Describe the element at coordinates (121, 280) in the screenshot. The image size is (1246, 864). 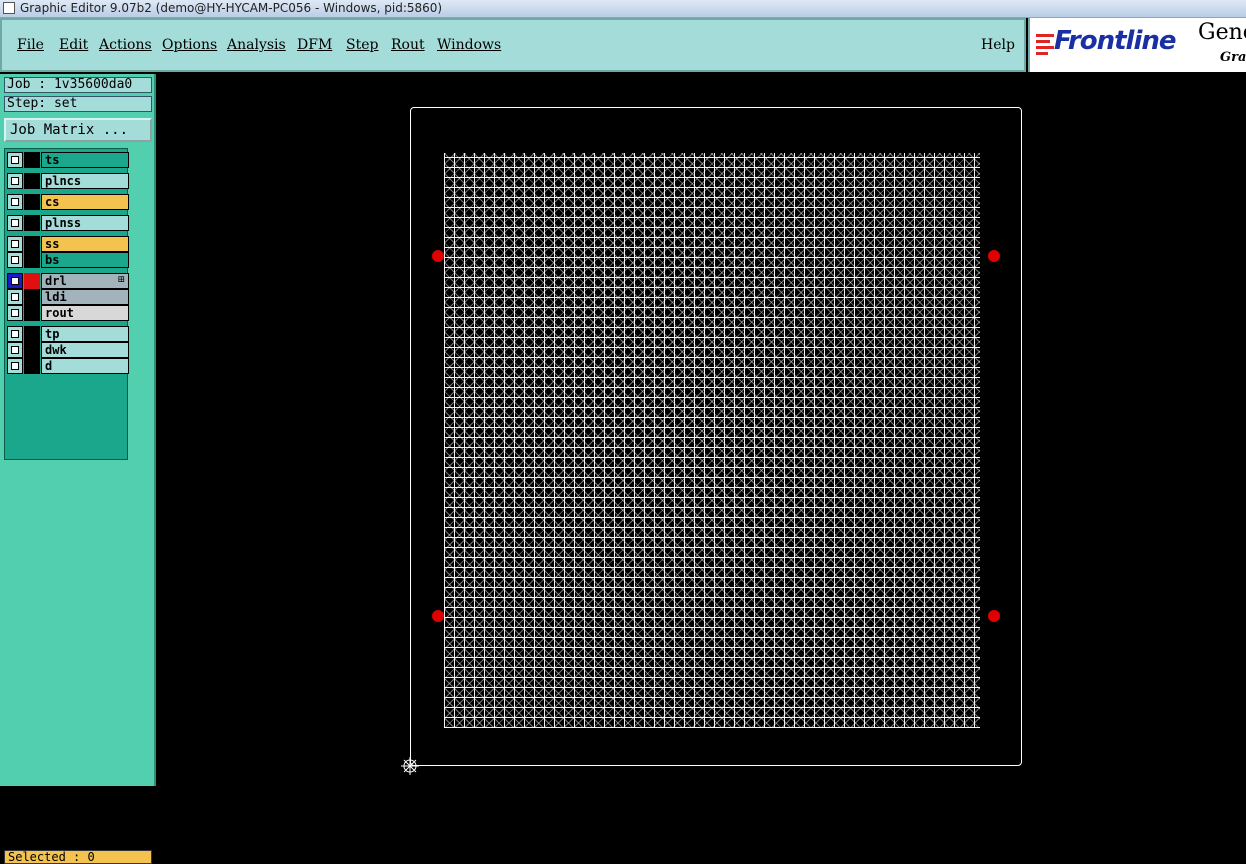
I see `layer-expand-icon: ⊞` at that location.